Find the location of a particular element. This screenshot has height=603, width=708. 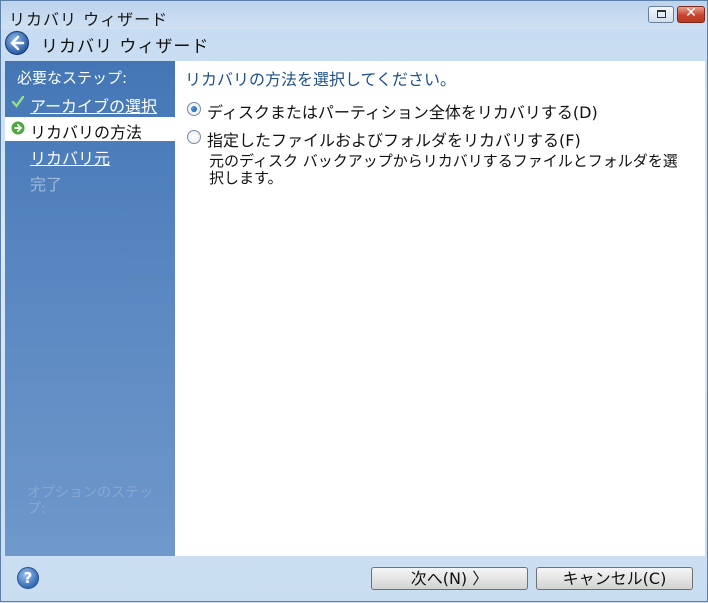

steps-heading: 必要なステップ: is located at coordinates (72, 78).